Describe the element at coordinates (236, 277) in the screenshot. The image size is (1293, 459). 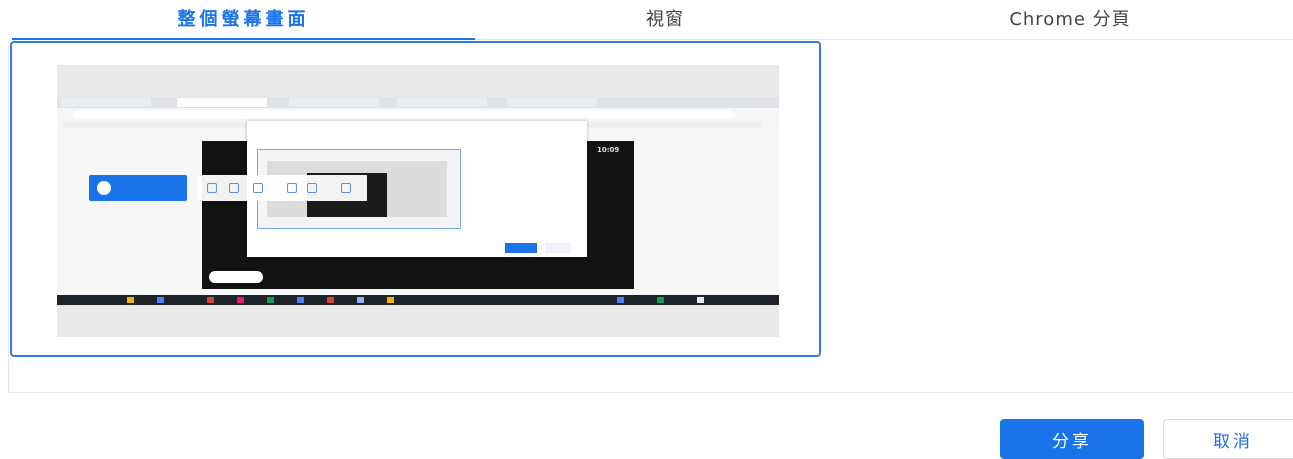
I see `thumbnail-back-button` at that location.